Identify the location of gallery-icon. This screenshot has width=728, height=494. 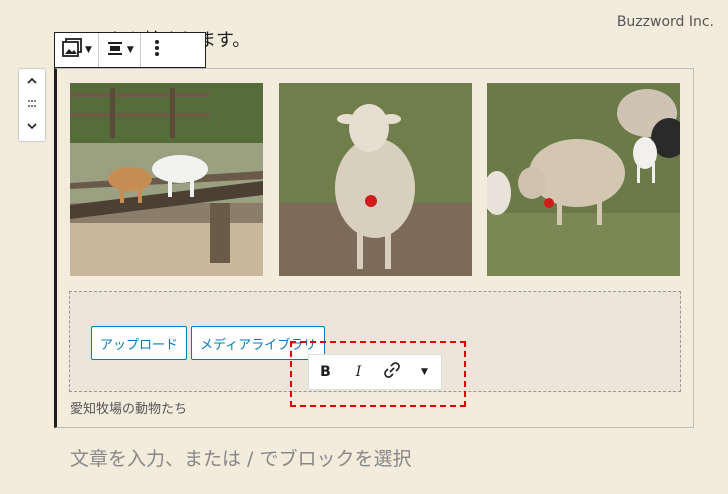
(72, 50).